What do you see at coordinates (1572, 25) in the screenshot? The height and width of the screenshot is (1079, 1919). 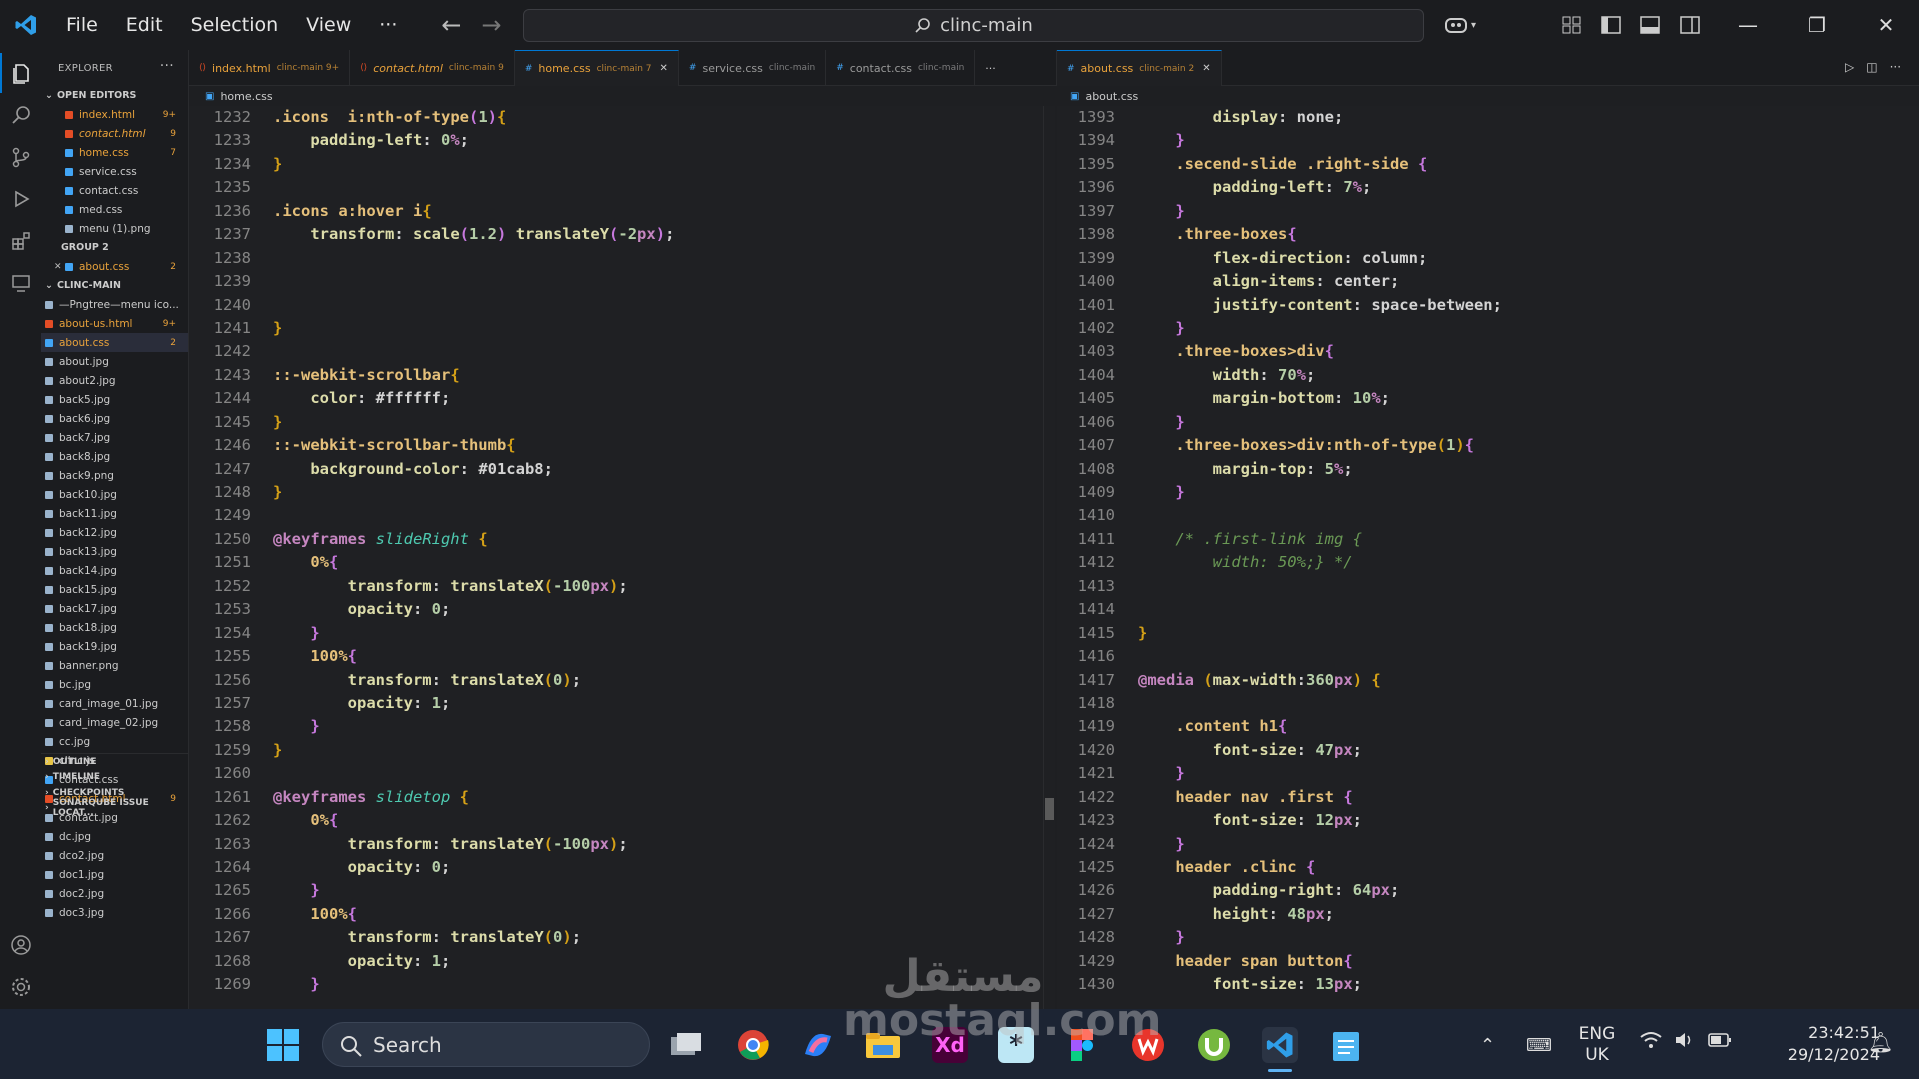 I see `customize-layout-icon` at bounding box center [1572, 25].